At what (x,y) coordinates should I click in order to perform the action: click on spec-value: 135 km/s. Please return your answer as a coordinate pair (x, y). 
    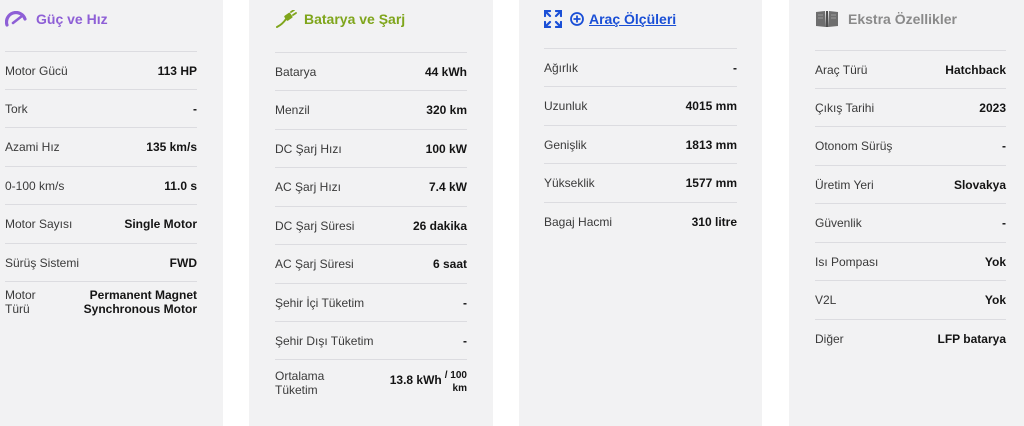
    Looking at the image, I should click on (171, 146).